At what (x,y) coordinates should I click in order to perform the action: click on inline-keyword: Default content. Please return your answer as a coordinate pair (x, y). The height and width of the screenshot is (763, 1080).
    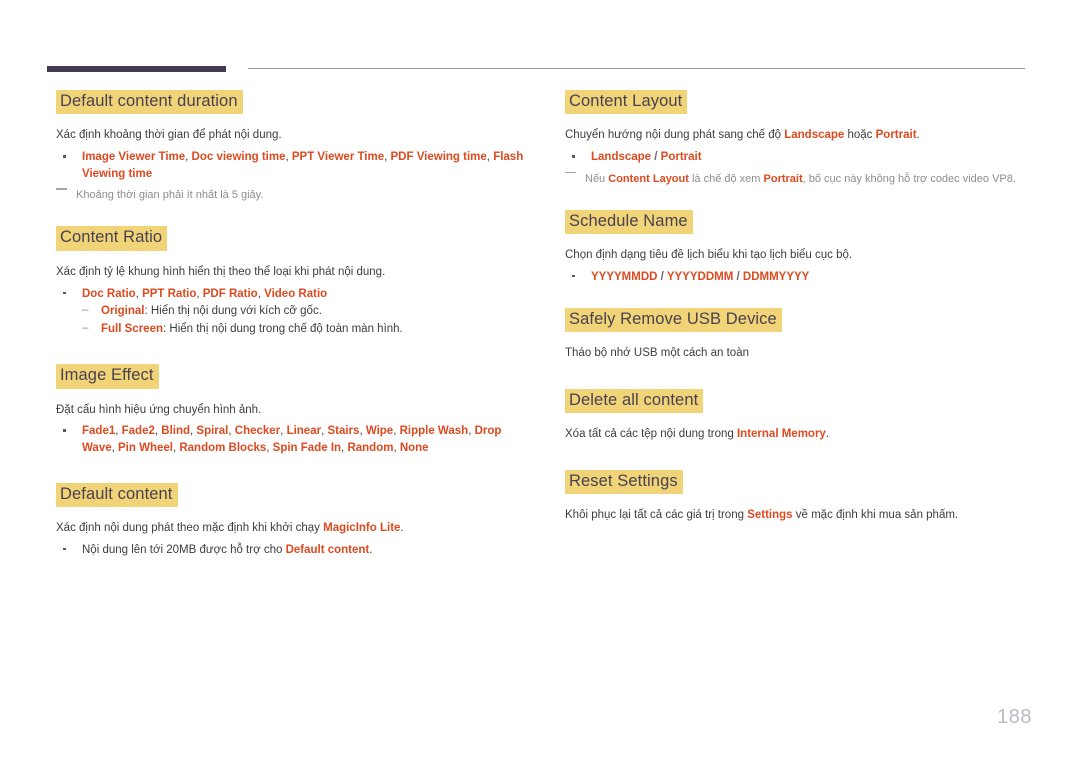
    Looking at the image, I should click on (327, 549).